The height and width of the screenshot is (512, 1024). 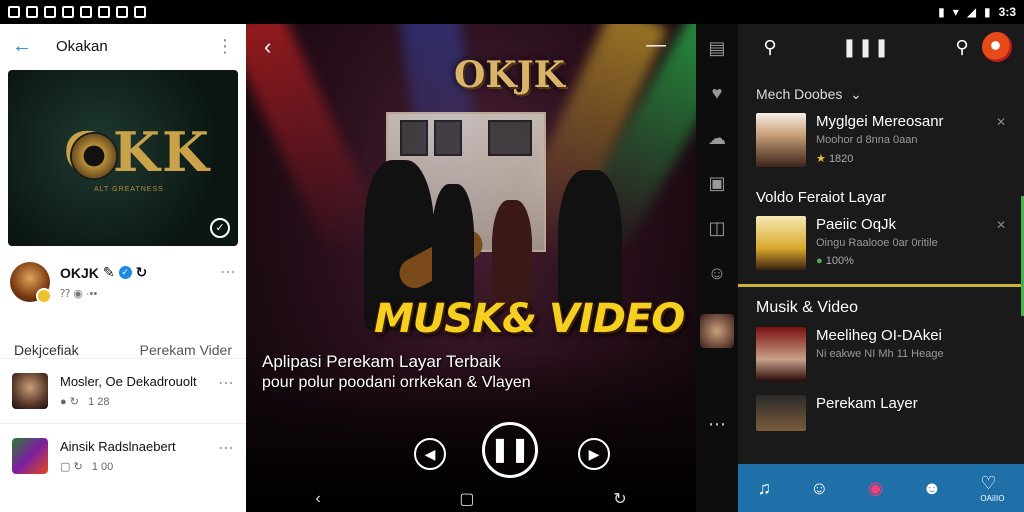 I want to click on tab-bar: Dekjcefiak Perekam Vider, so click(x=123, y=350).